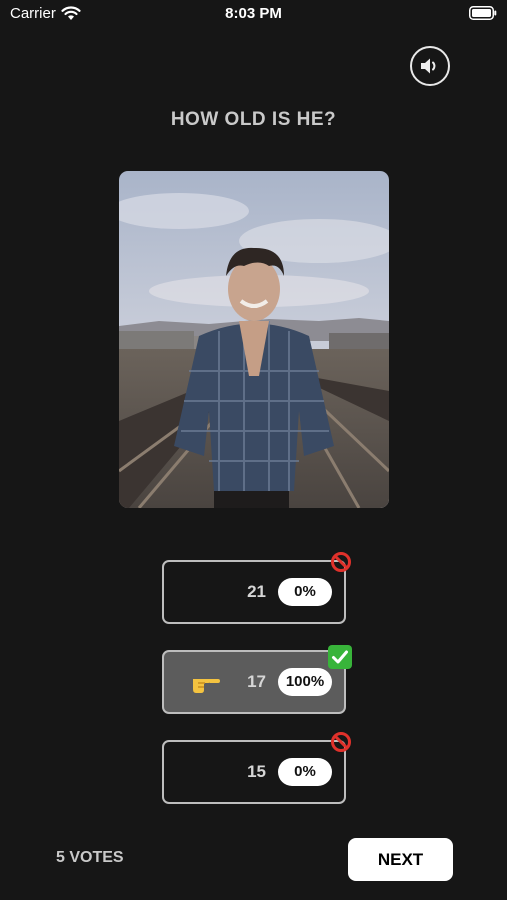 The image size is (507, 900). I want to click on answer-option-17: 17 100%, so click(257, 679).